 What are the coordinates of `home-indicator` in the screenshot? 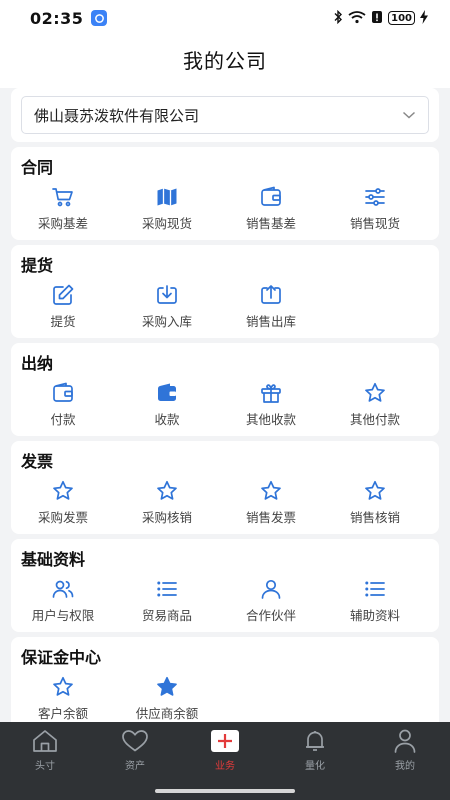 It's located at (225, 791).